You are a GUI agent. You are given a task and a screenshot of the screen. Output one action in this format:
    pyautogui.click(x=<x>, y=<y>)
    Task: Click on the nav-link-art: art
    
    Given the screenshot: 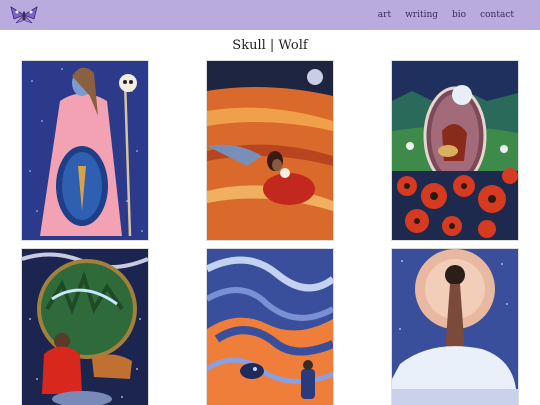 What is the action you would take?
    pyautogui.click(x=384, y=15)
    